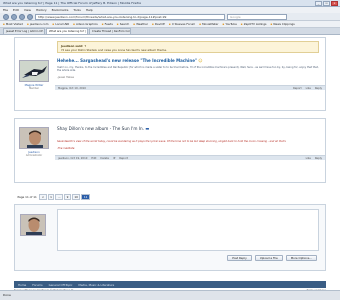 Image resolution: width=340 pixels, height=300 pixels. I want to click on menu-help: Help, so click(89, 10).